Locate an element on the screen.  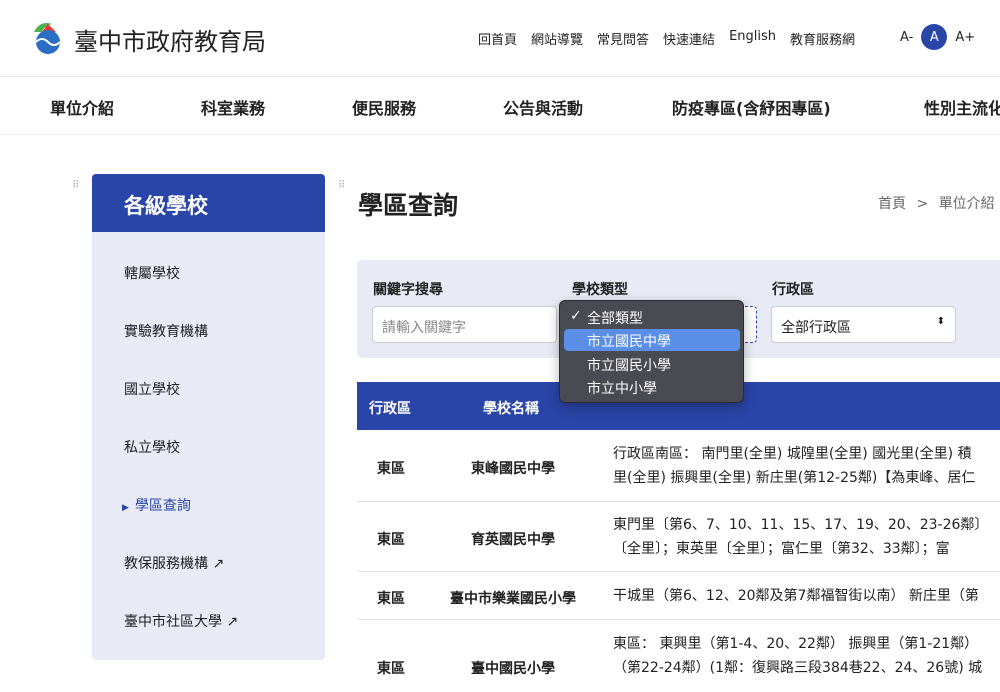
keyword-input: 請輸入關鍵字 is located at coordinates (464, 324).